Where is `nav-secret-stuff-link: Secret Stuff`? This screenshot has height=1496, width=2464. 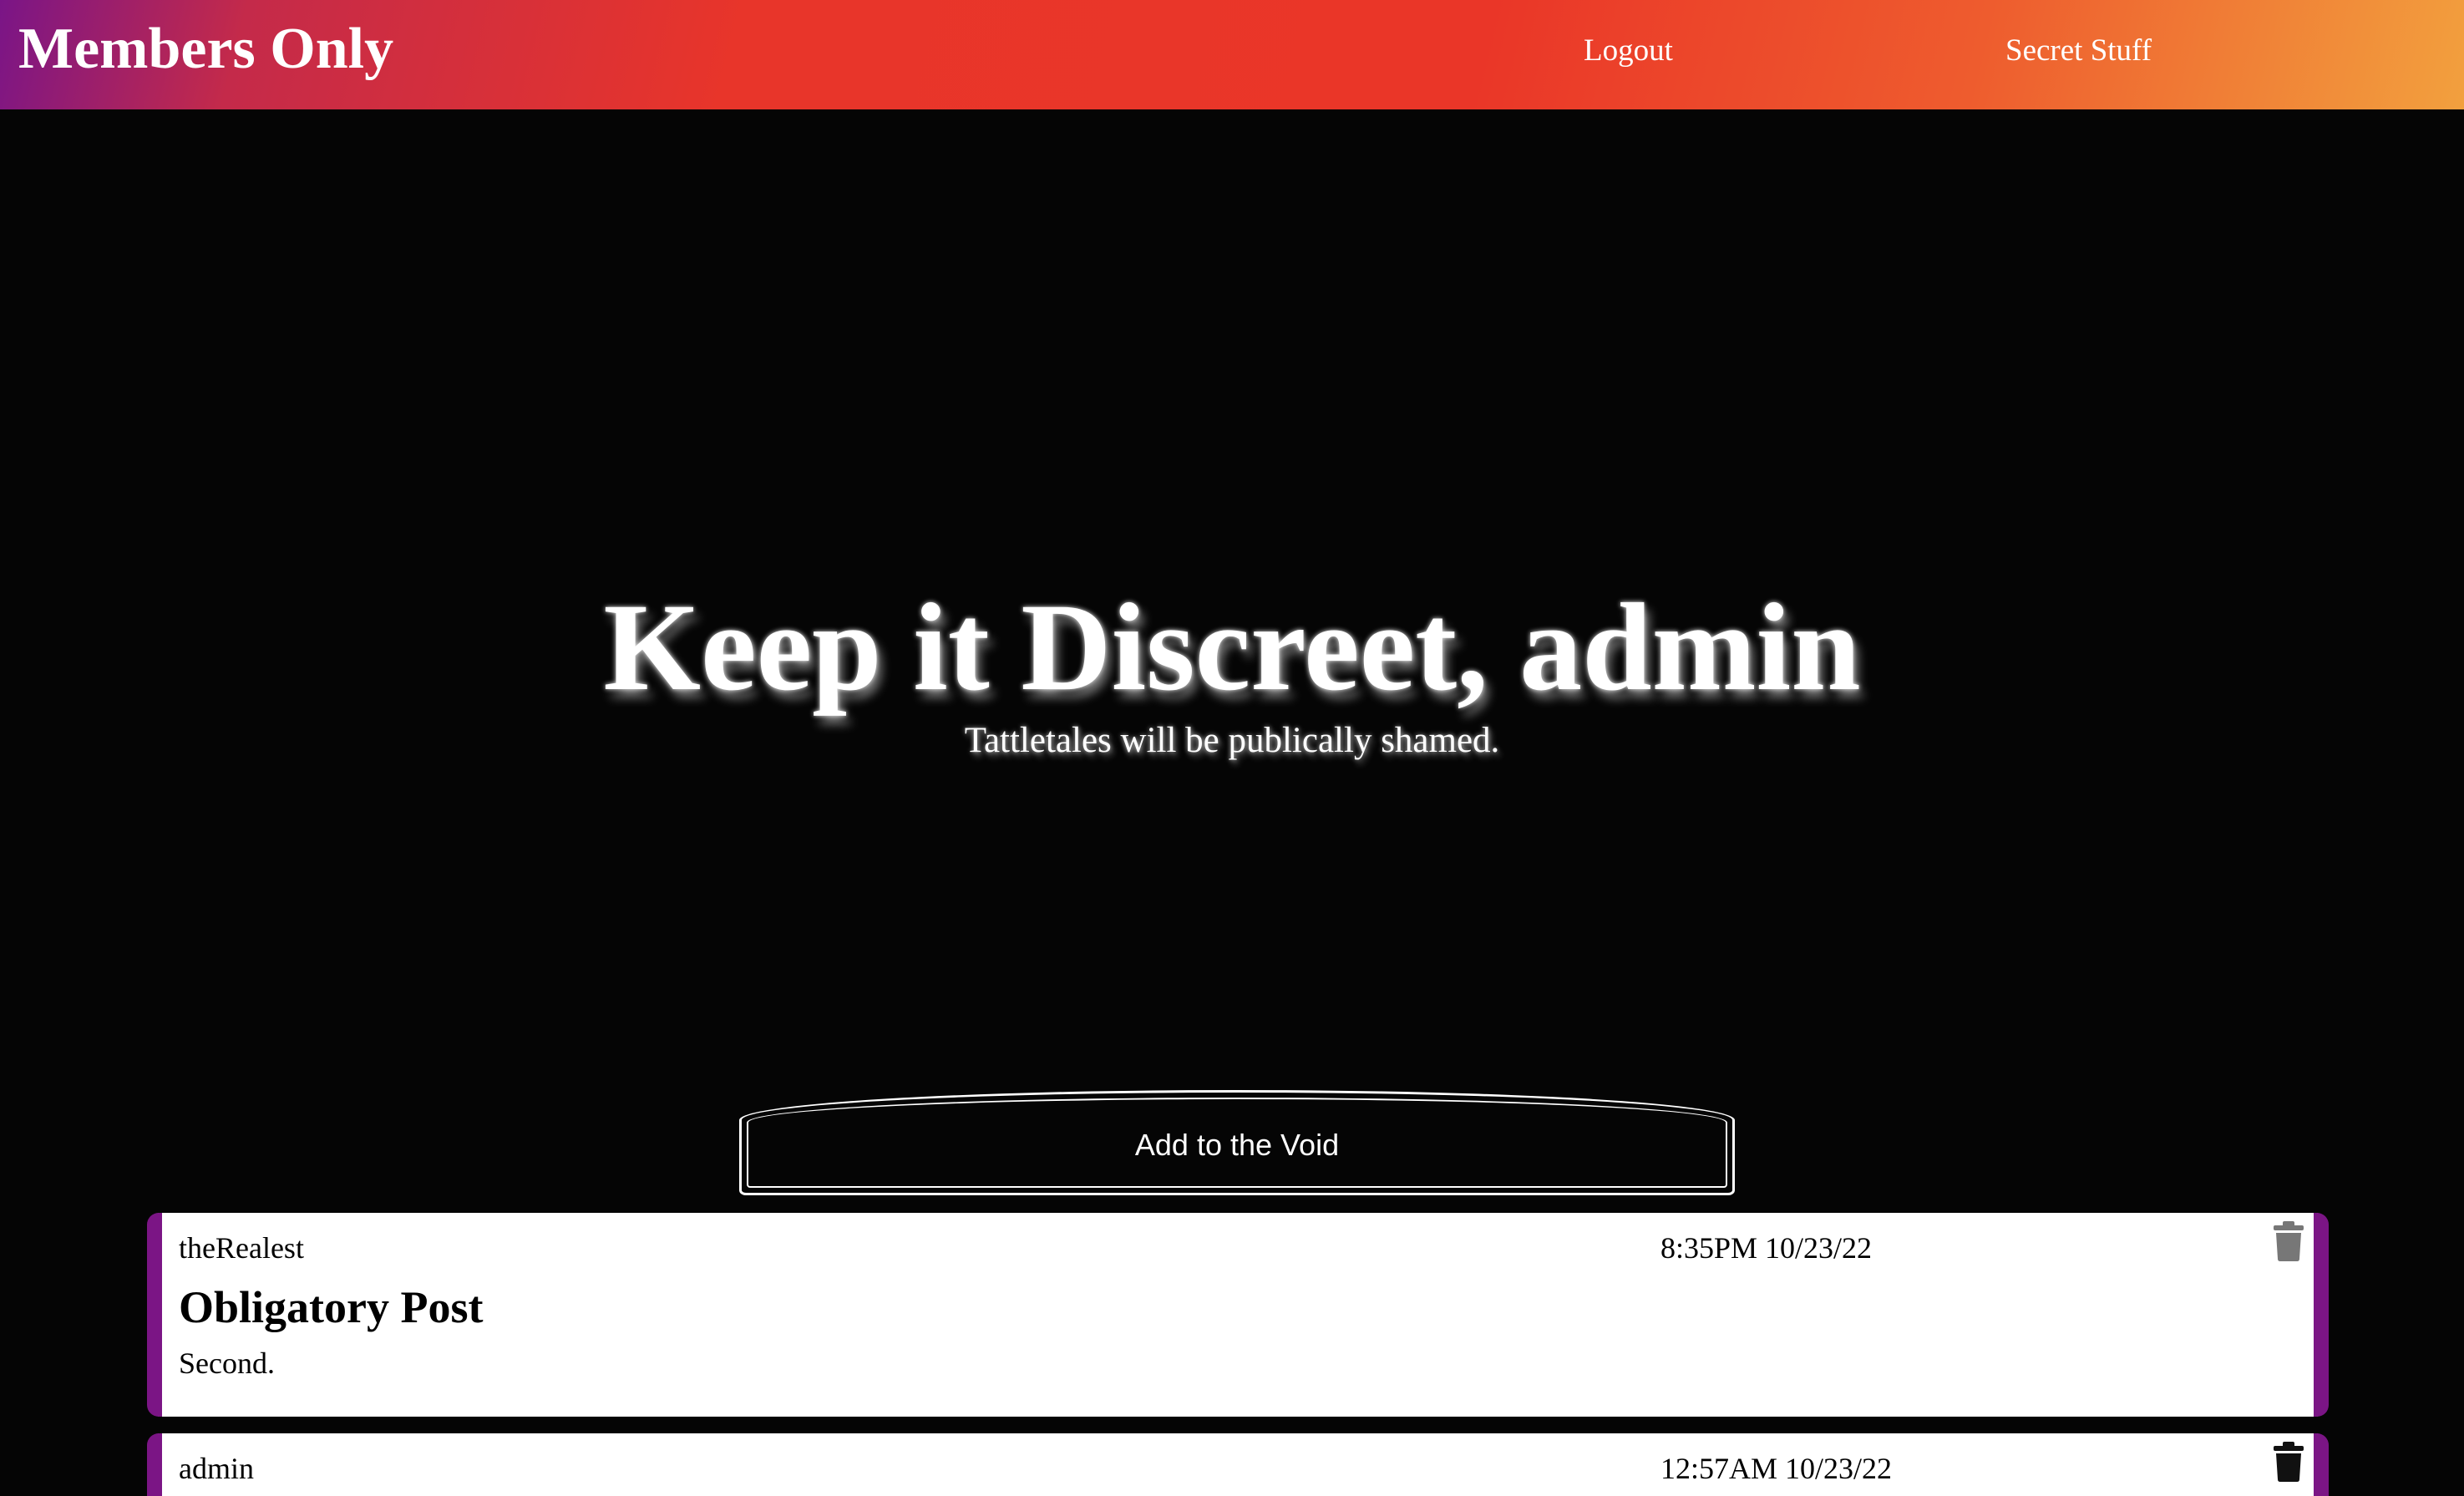 nav-secret-stuff-link: Secret Stuff is located at coordinates (2078, 51).